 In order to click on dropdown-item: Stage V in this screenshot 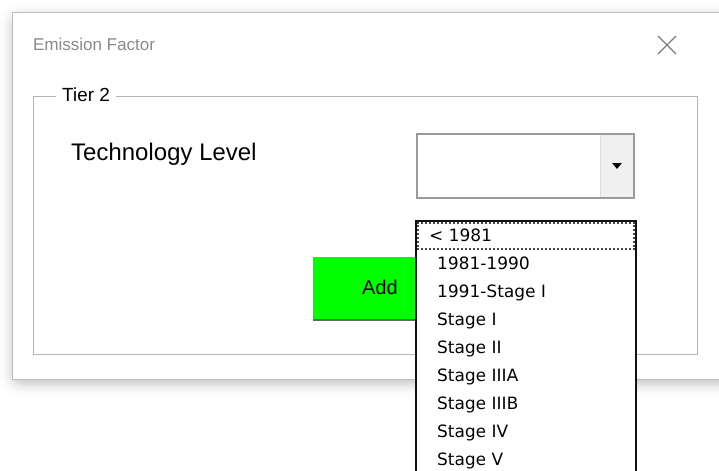, I will do `click(526, 458)`.